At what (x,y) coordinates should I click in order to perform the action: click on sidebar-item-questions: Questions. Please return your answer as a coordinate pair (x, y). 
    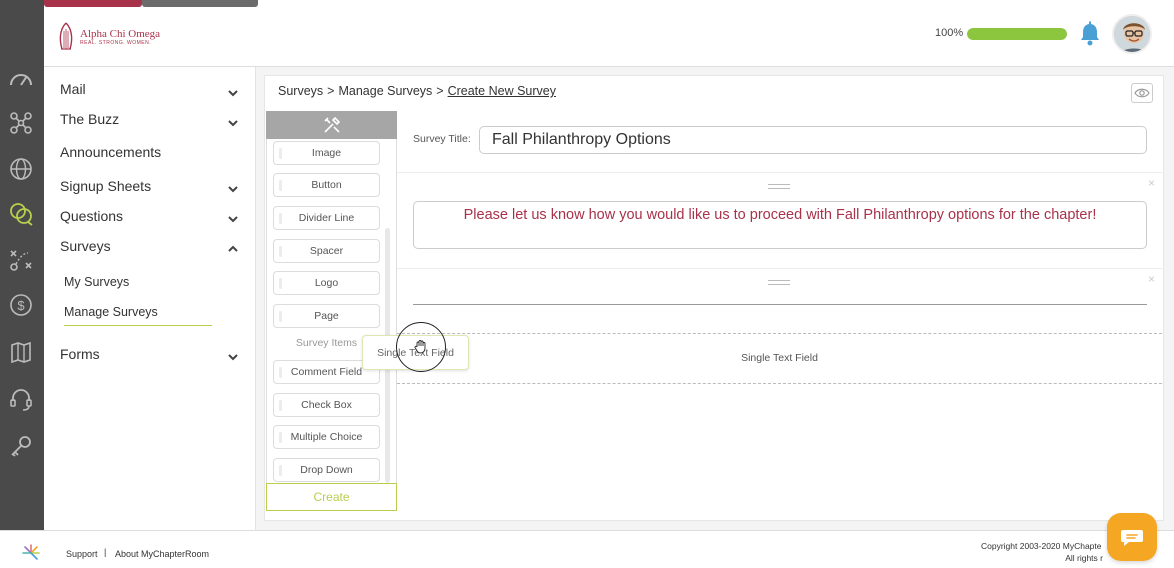
    Looking at the image, I should click on (91, 216).